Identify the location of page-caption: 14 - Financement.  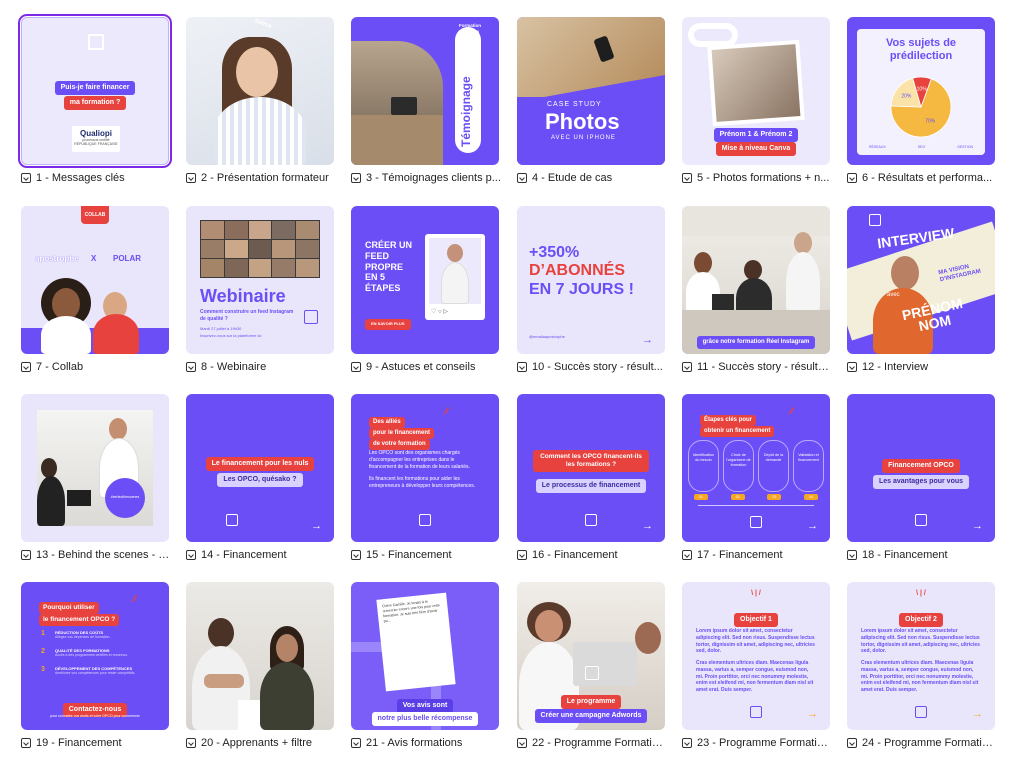
(261, 555).